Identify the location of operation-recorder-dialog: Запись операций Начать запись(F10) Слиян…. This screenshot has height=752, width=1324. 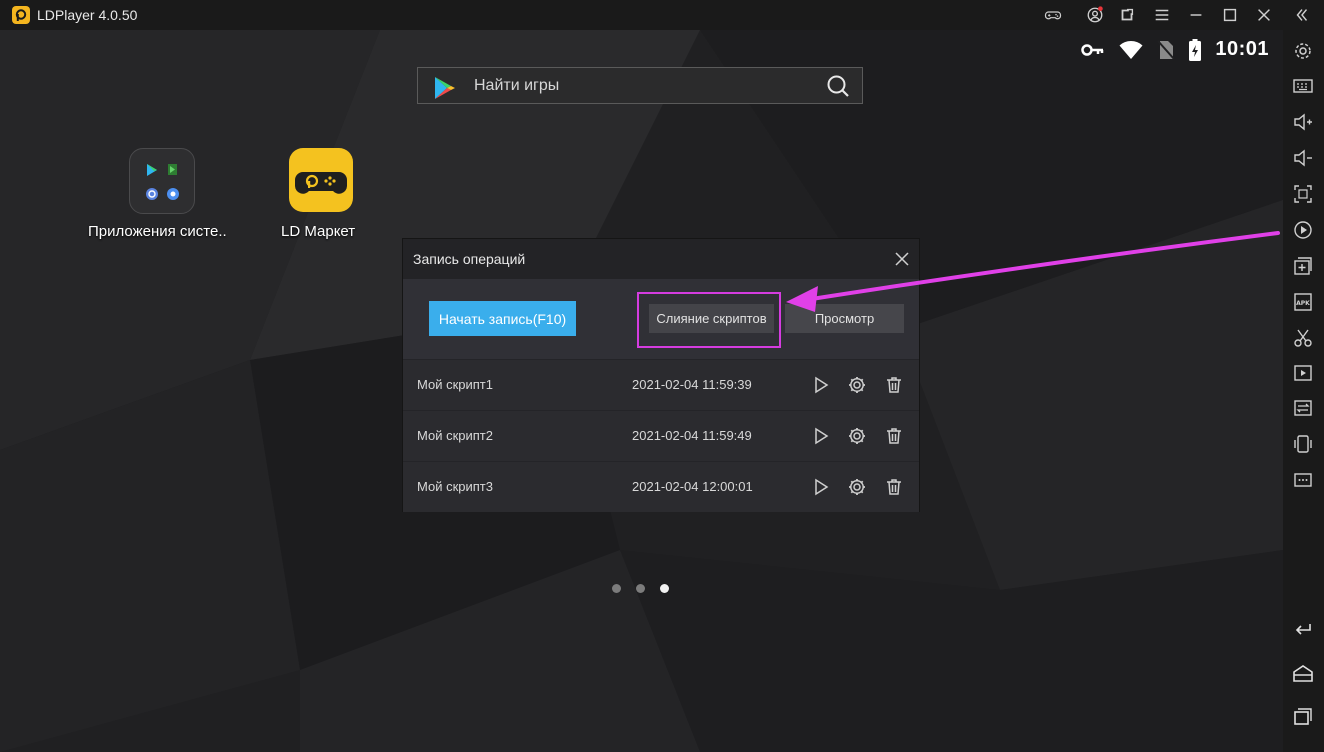
(661, 375).